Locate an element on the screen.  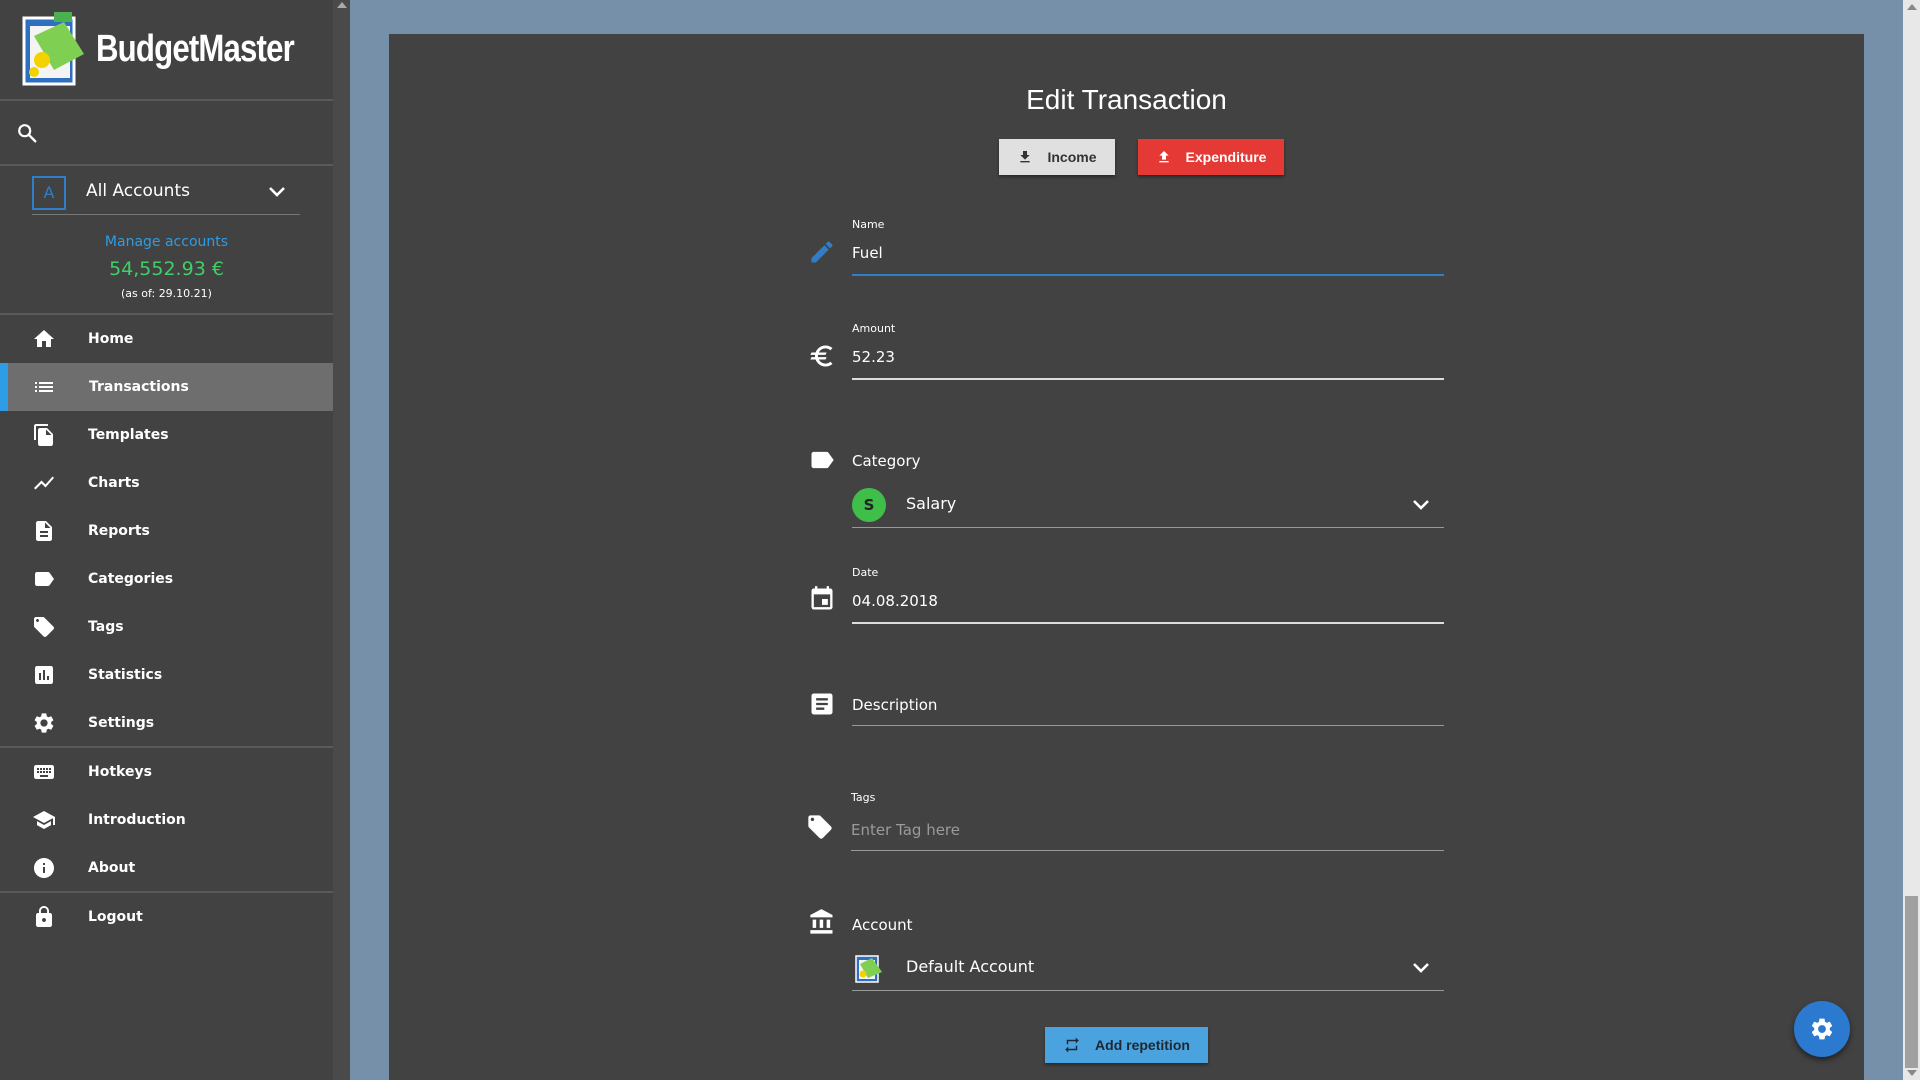
brand-name: BudgetMaster is located at coordinates (195, 49).